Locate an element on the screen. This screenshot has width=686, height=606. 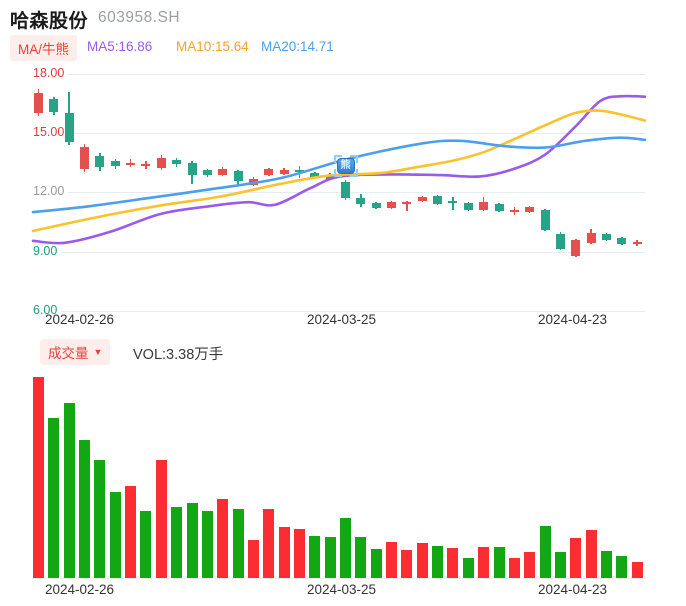
date-label: 2024-04-23 is located at coordinates (573, 589).